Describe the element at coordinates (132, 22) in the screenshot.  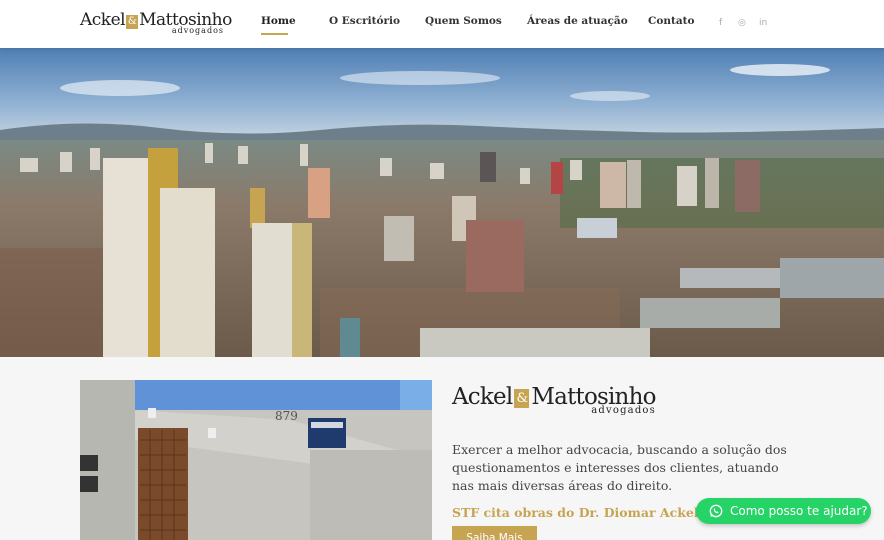
I see `logo-ampersand: &` at that location.